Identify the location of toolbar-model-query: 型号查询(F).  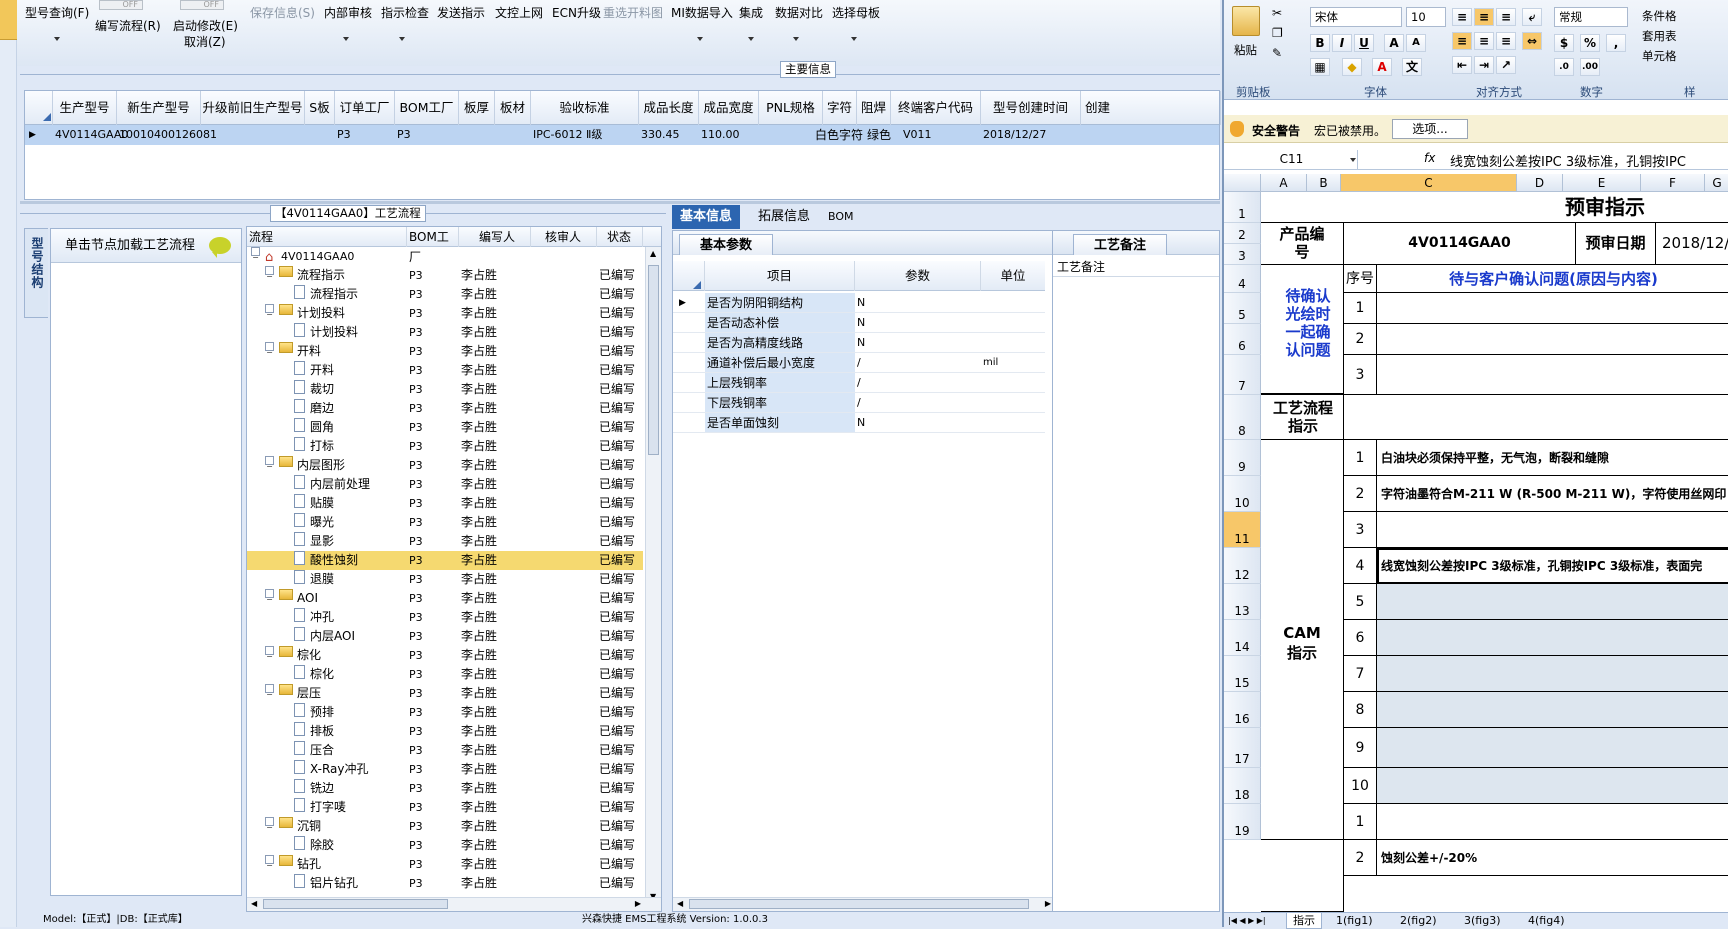
(57, 12).